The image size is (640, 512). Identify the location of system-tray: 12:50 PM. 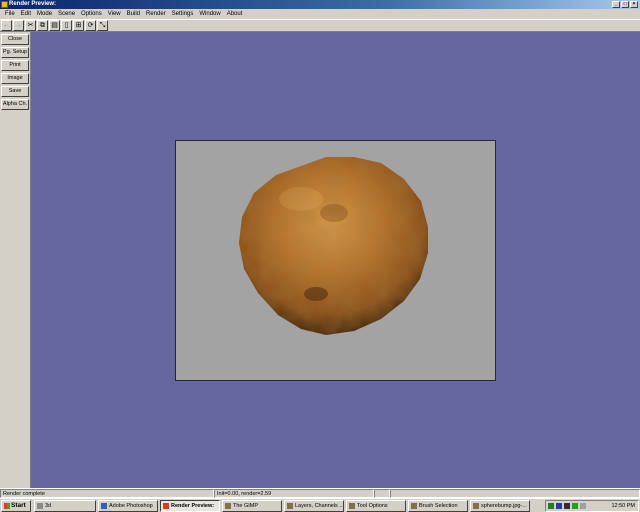
(592, 506).